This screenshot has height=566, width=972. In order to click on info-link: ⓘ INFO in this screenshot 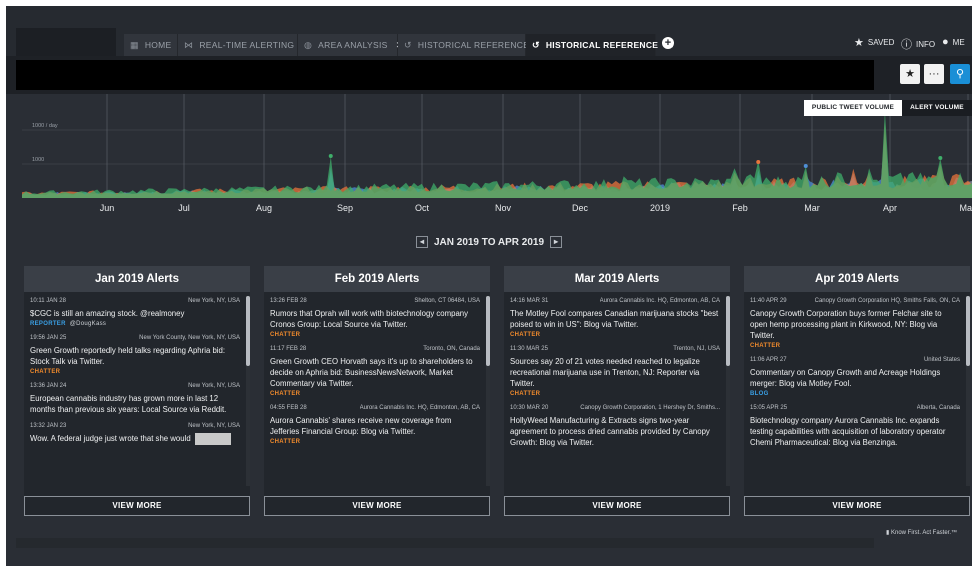, I will do `click(918, 44)`.